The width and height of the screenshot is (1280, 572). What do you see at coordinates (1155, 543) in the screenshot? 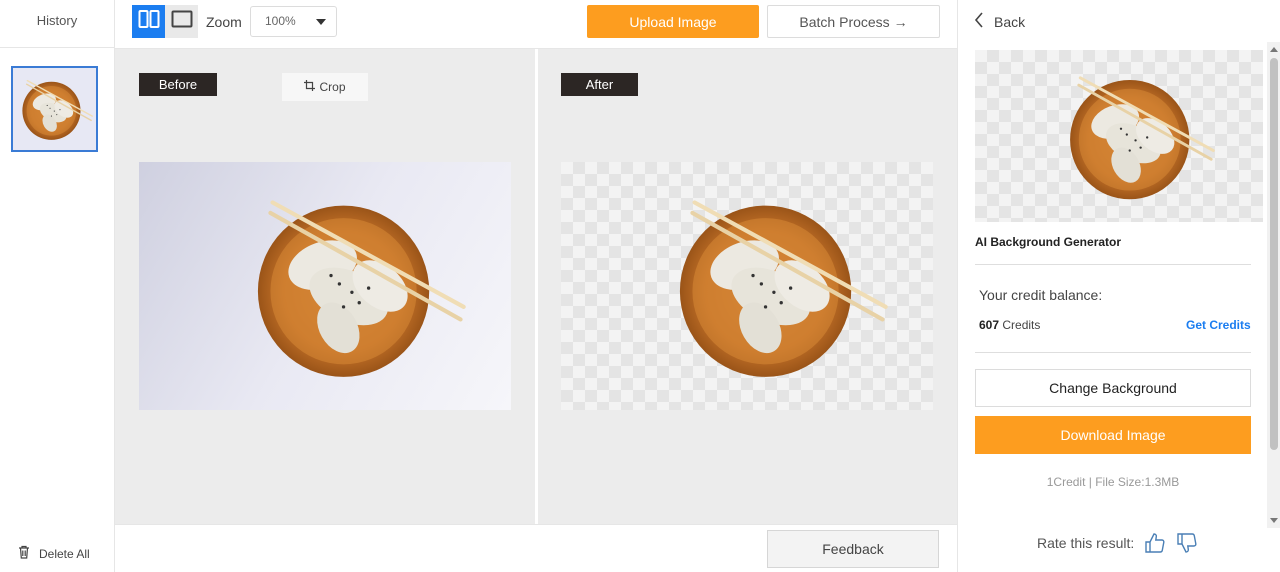
I see `thumbs-up-icon` at bounding box center [1155, 543].